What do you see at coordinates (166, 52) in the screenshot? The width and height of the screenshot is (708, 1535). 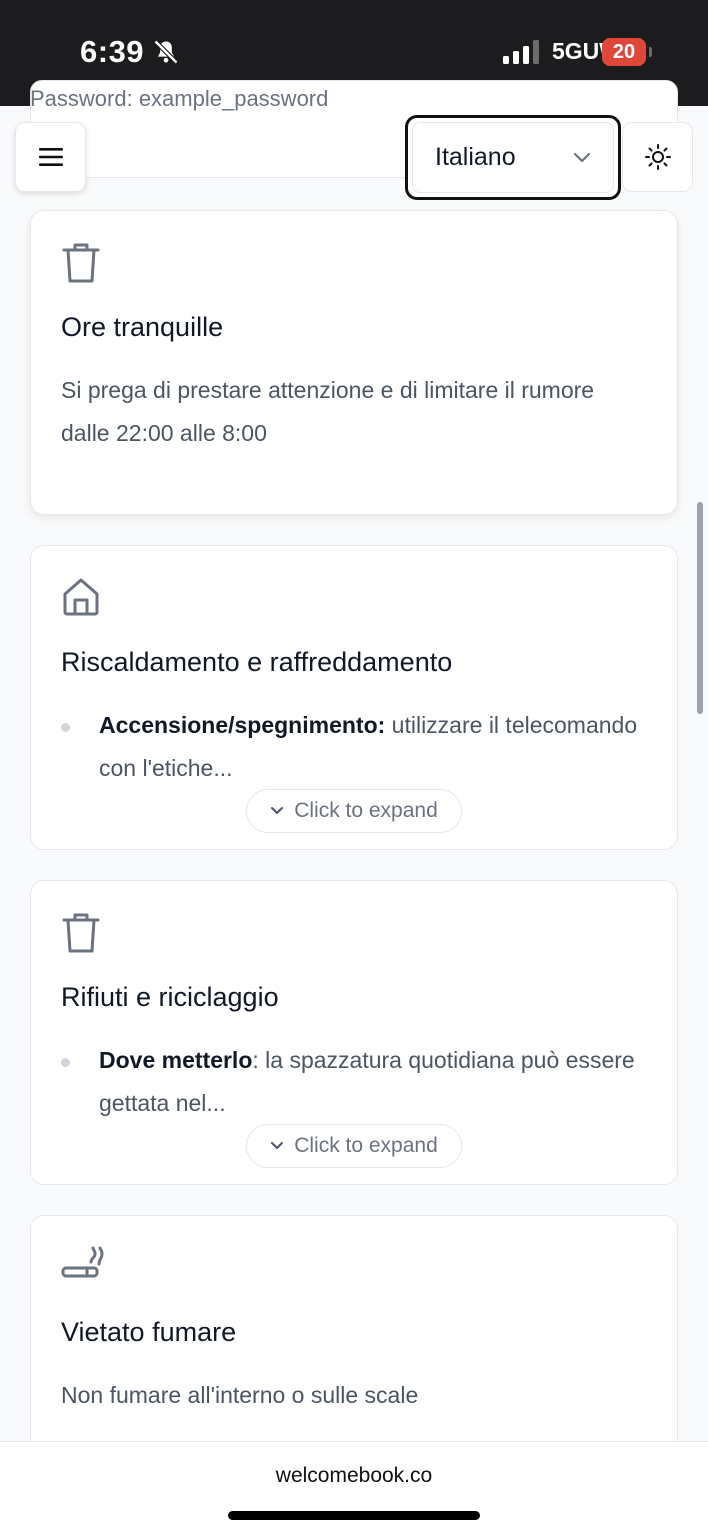 I see `bell-muted-icon` at bounding box center [166, 52].